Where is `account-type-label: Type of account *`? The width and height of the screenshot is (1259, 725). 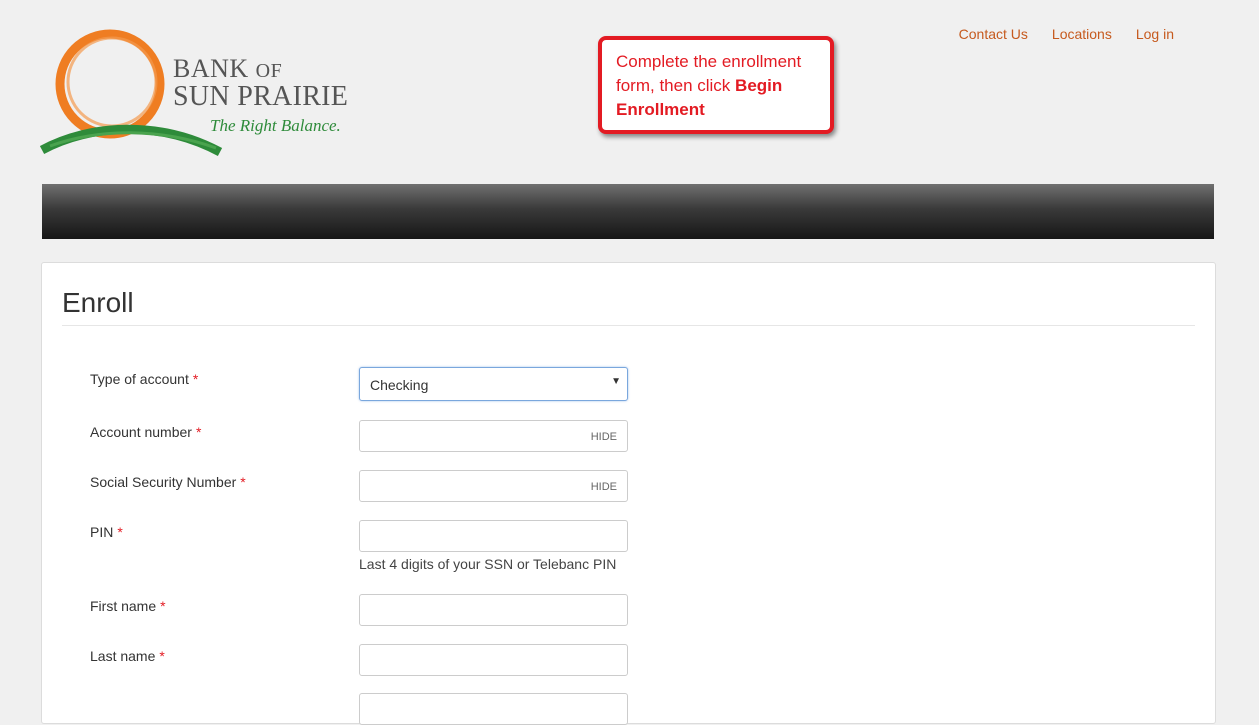 account-type-label: Type of account * is located at coordinates (144, 379).